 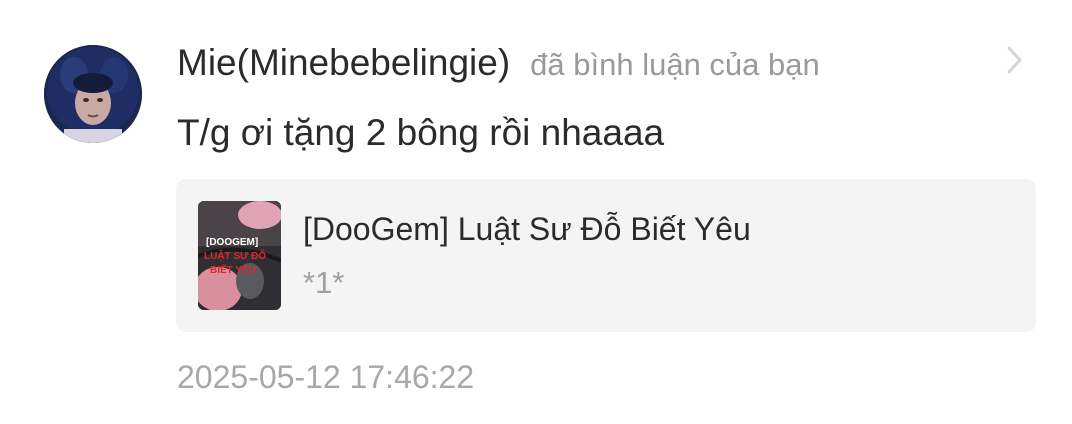 I want to click on book-cover-image: [DOOGEM] LUẬT SƯ ĐỖ BIẾT YÊU, so click(x=239, y=255).